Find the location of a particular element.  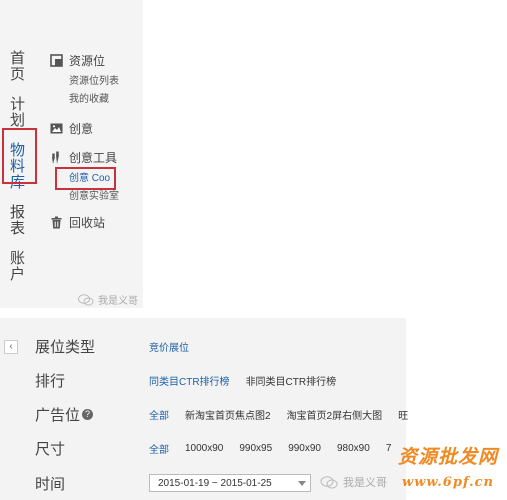

brush-tools-icon is located at coordinates (56, 157).